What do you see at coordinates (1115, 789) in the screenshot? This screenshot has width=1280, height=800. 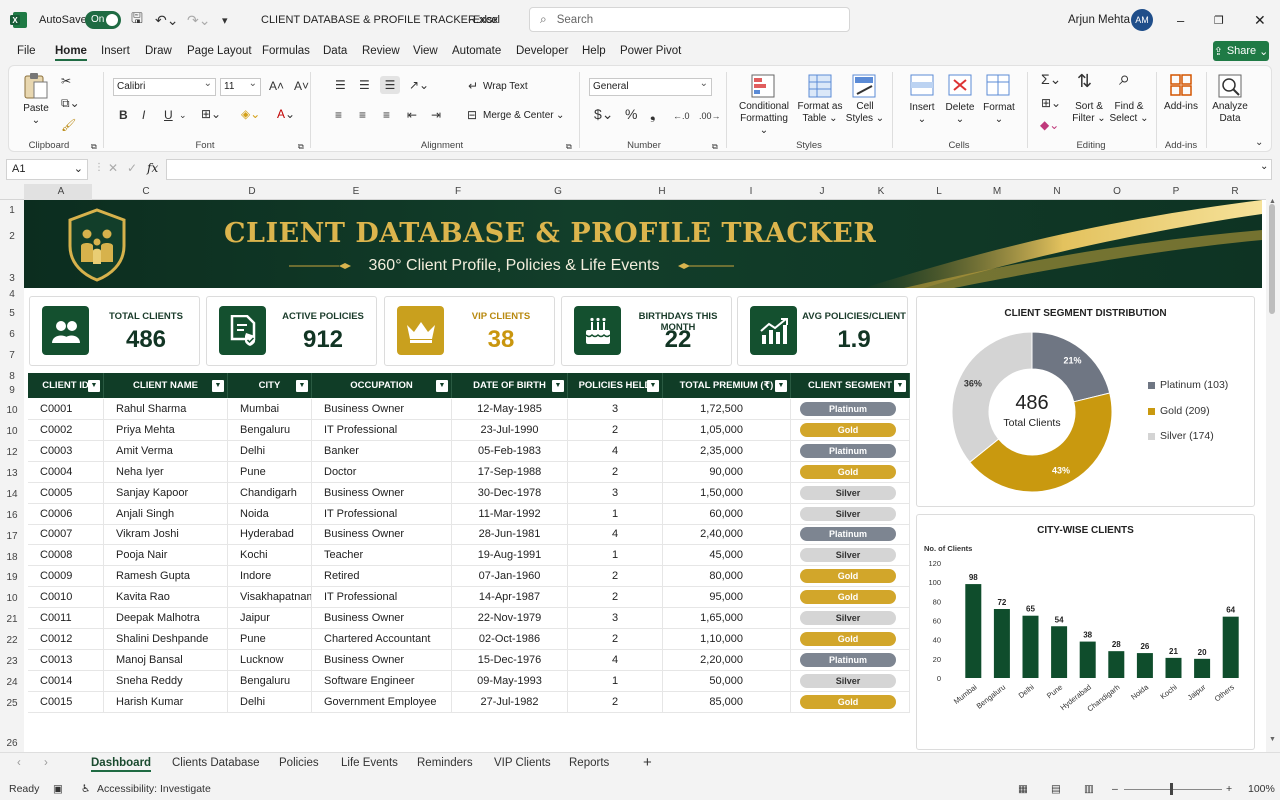 I see `zoom-out-icon: –` at bounding box center [1115, 789].